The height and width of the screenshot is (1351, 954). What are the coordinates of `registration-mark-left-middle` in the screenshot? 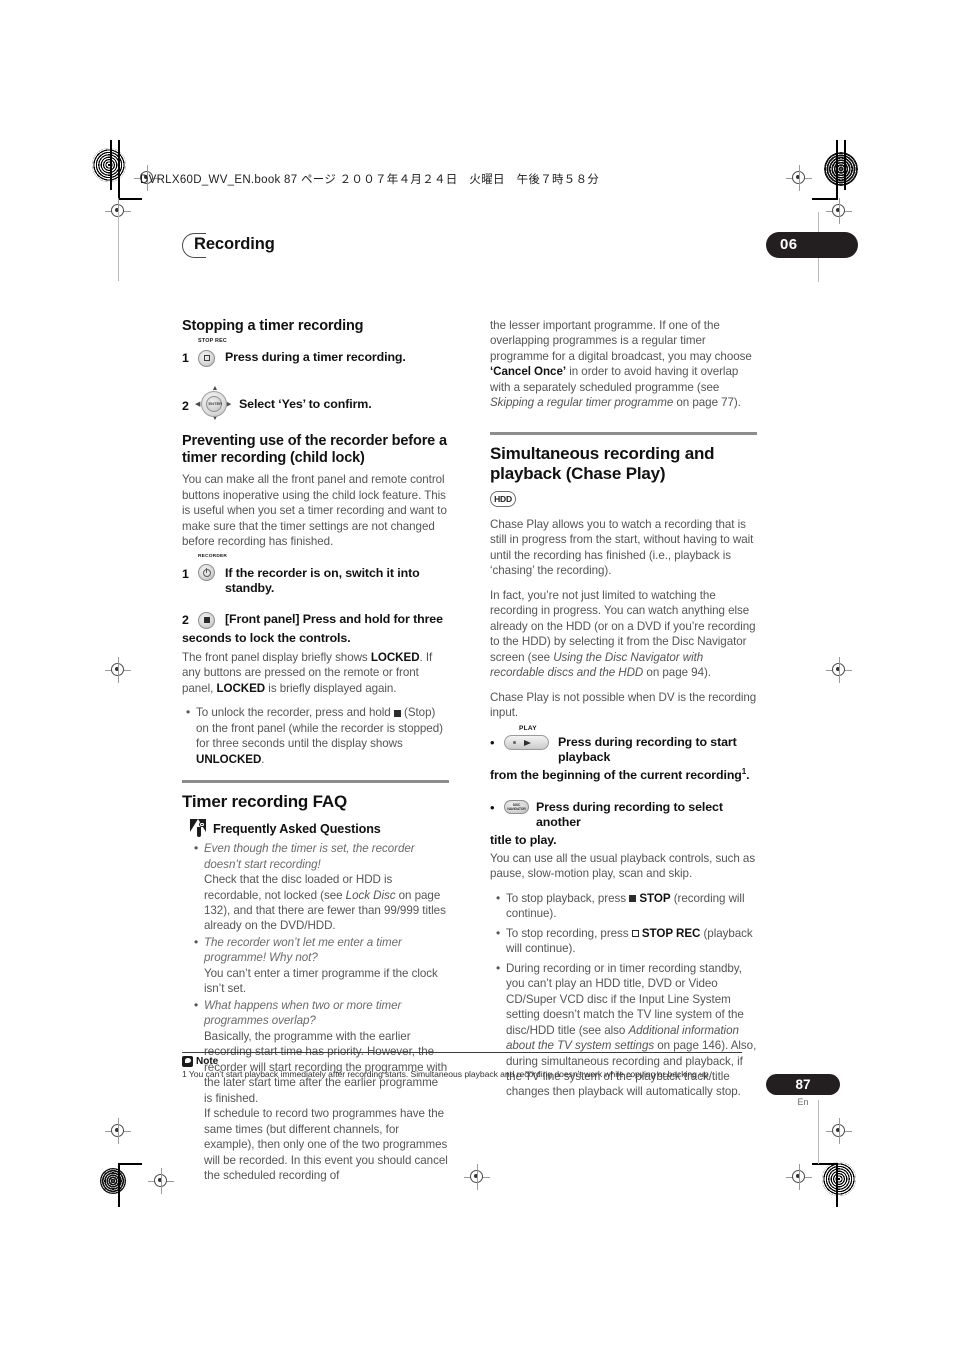 It's located at (118, 670).